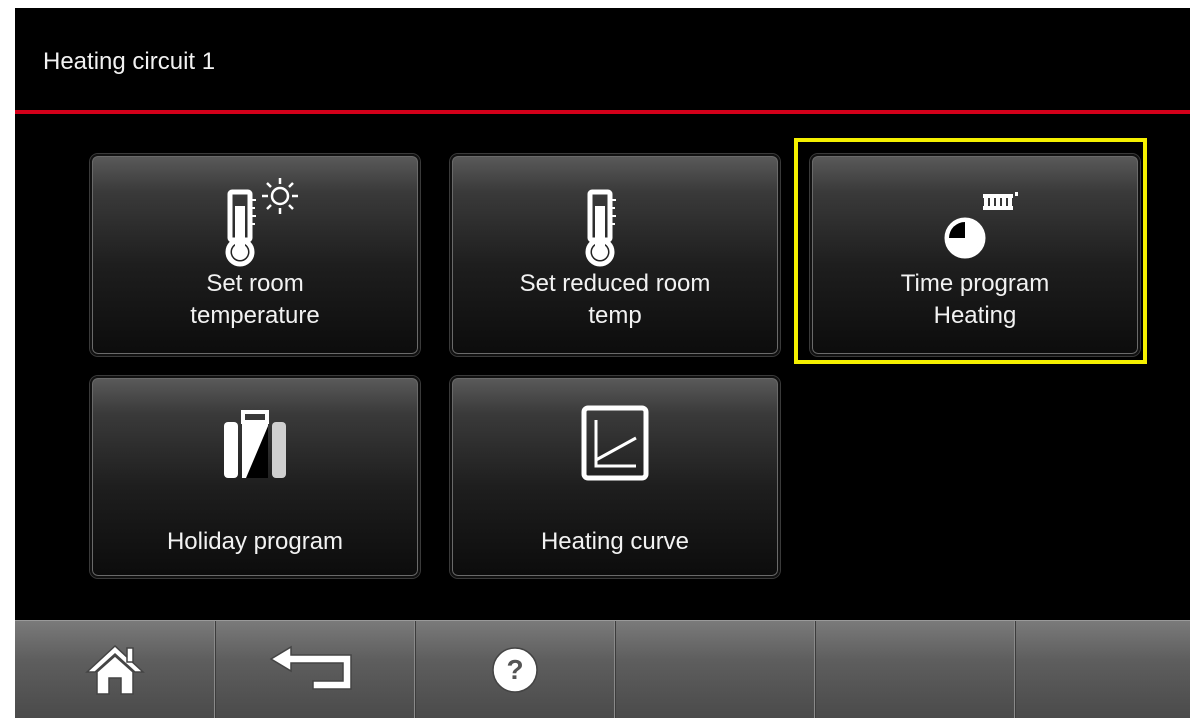  Describe the element at coordinates (615, 541) in the screenshot. I see `tile-label: Heating curve` at that location.